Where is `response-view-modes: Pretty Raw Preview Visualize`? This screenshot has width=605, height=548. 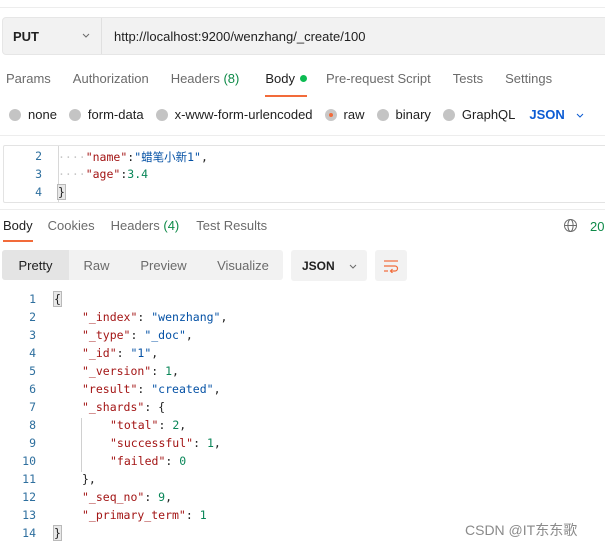
response-view-modes: Pretty Raw Preview Visualize is located at coordinates (142, 265).